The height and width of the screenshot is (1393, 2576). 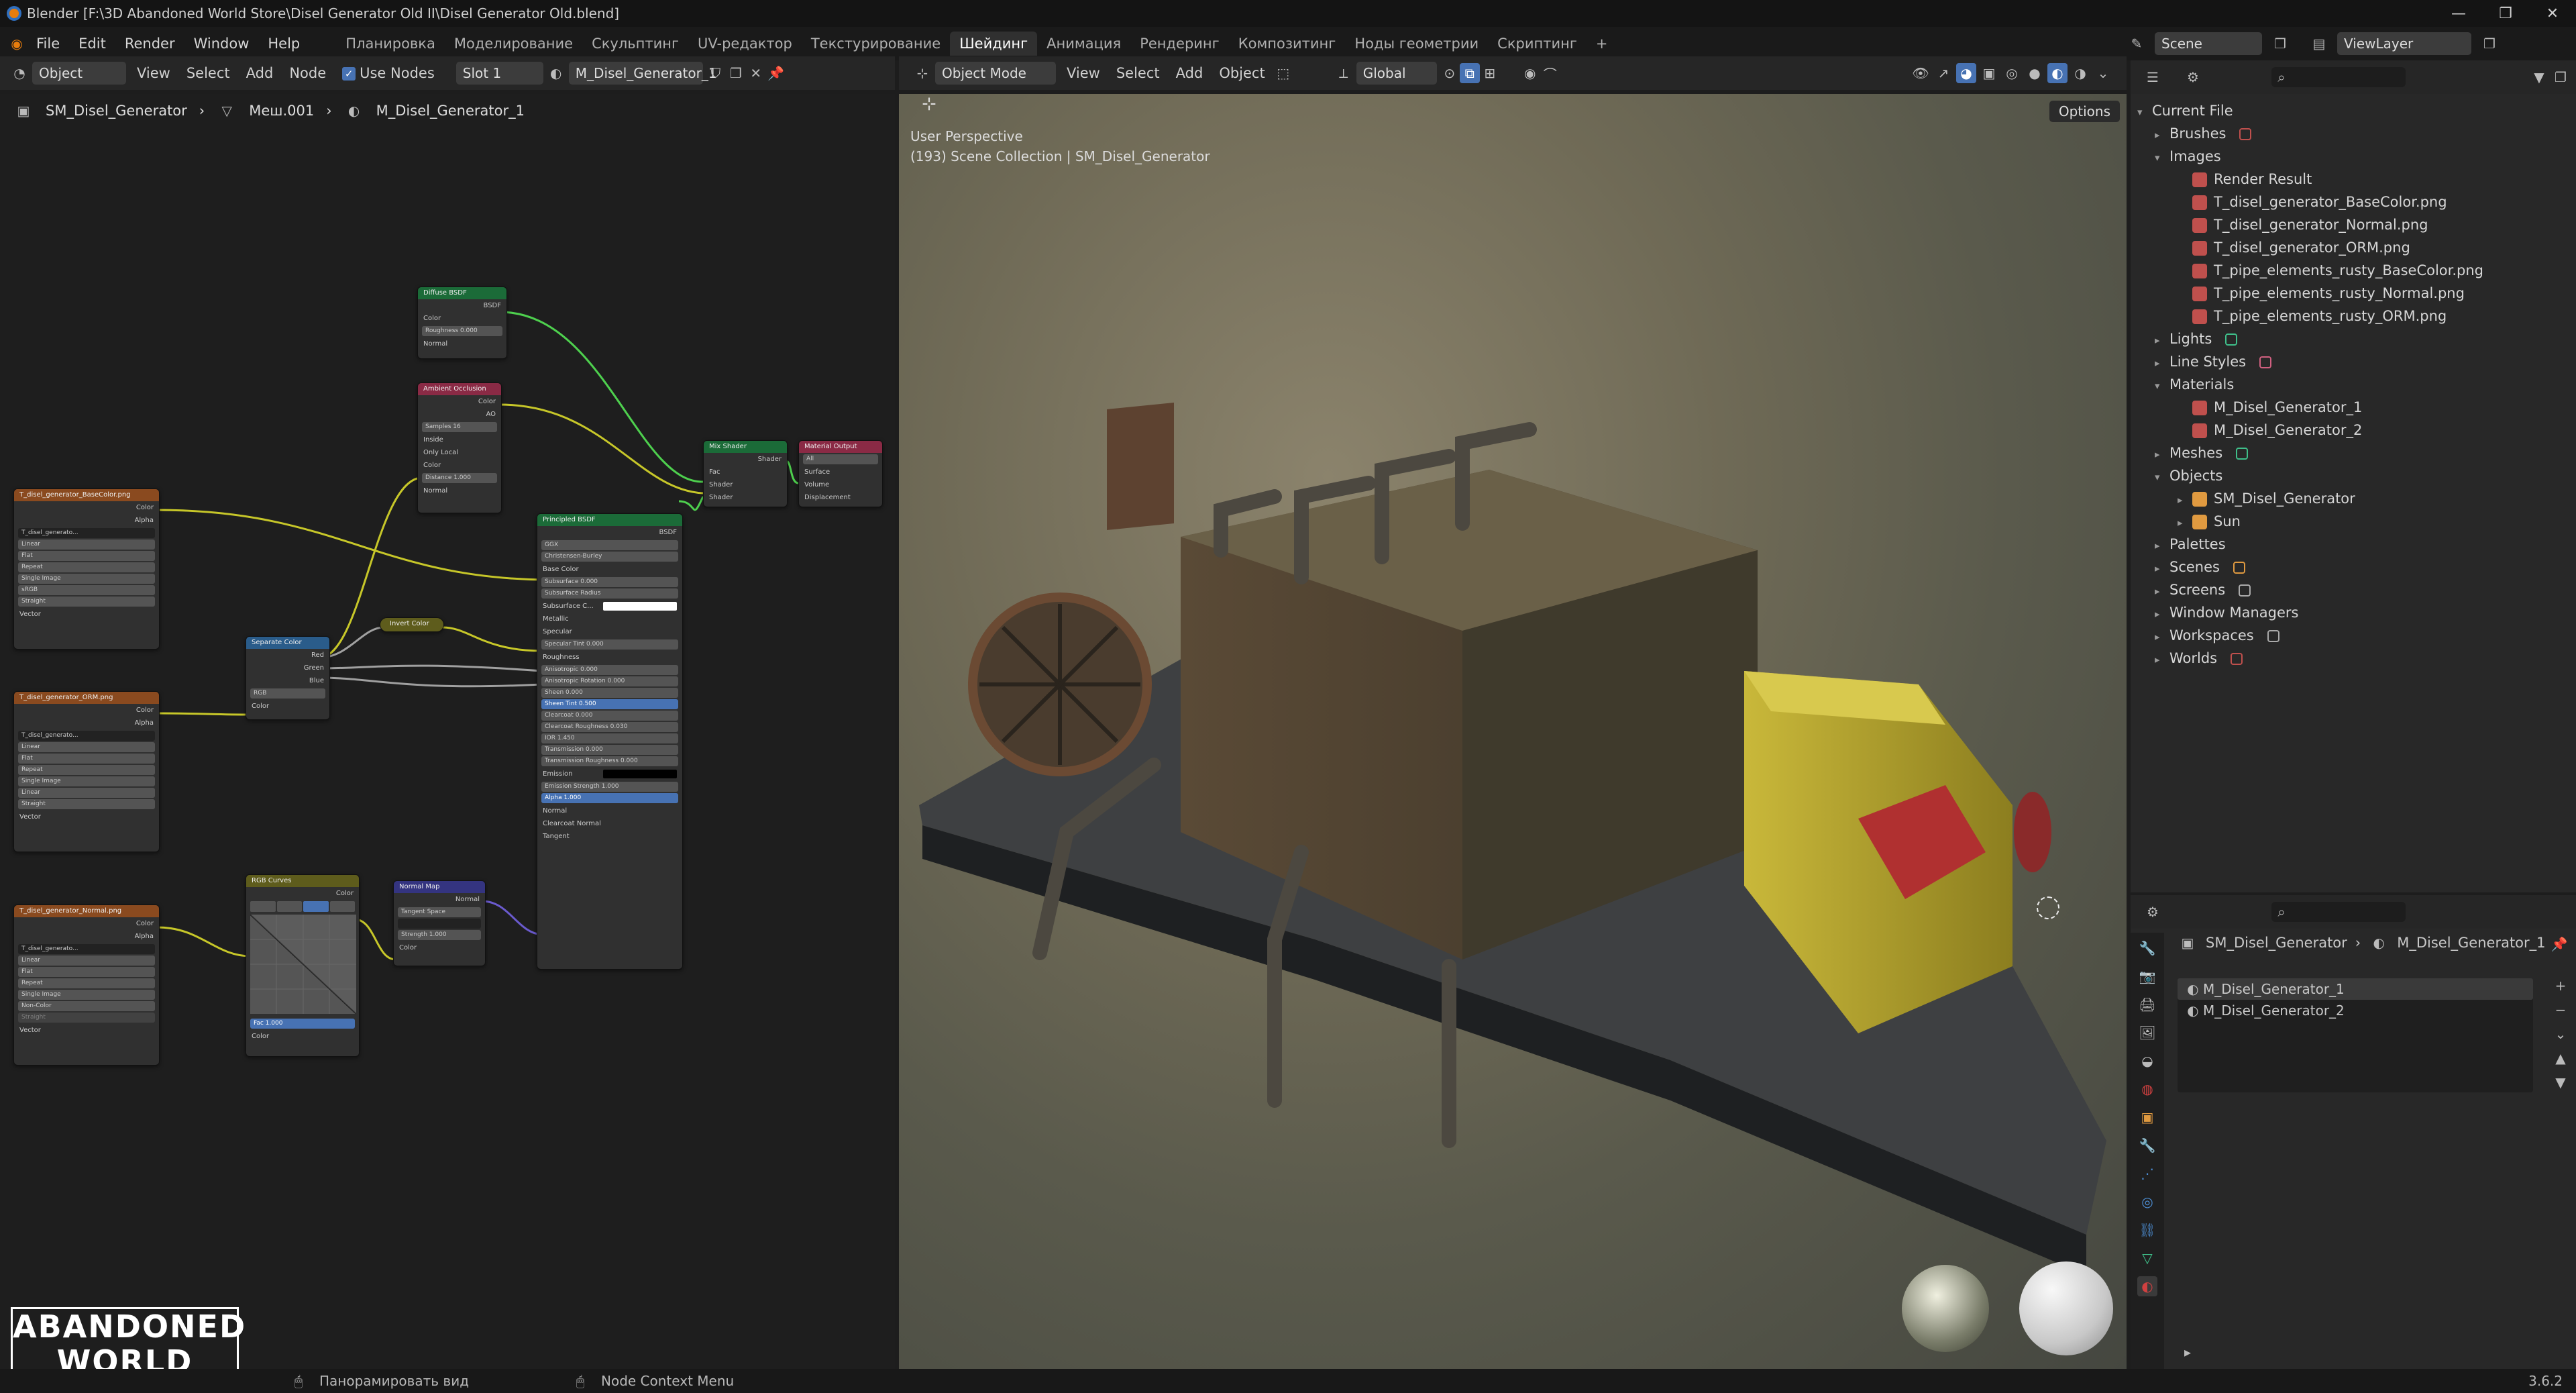 I want to click on properties-search-input: ⌕, so click(x=2338, y=912).